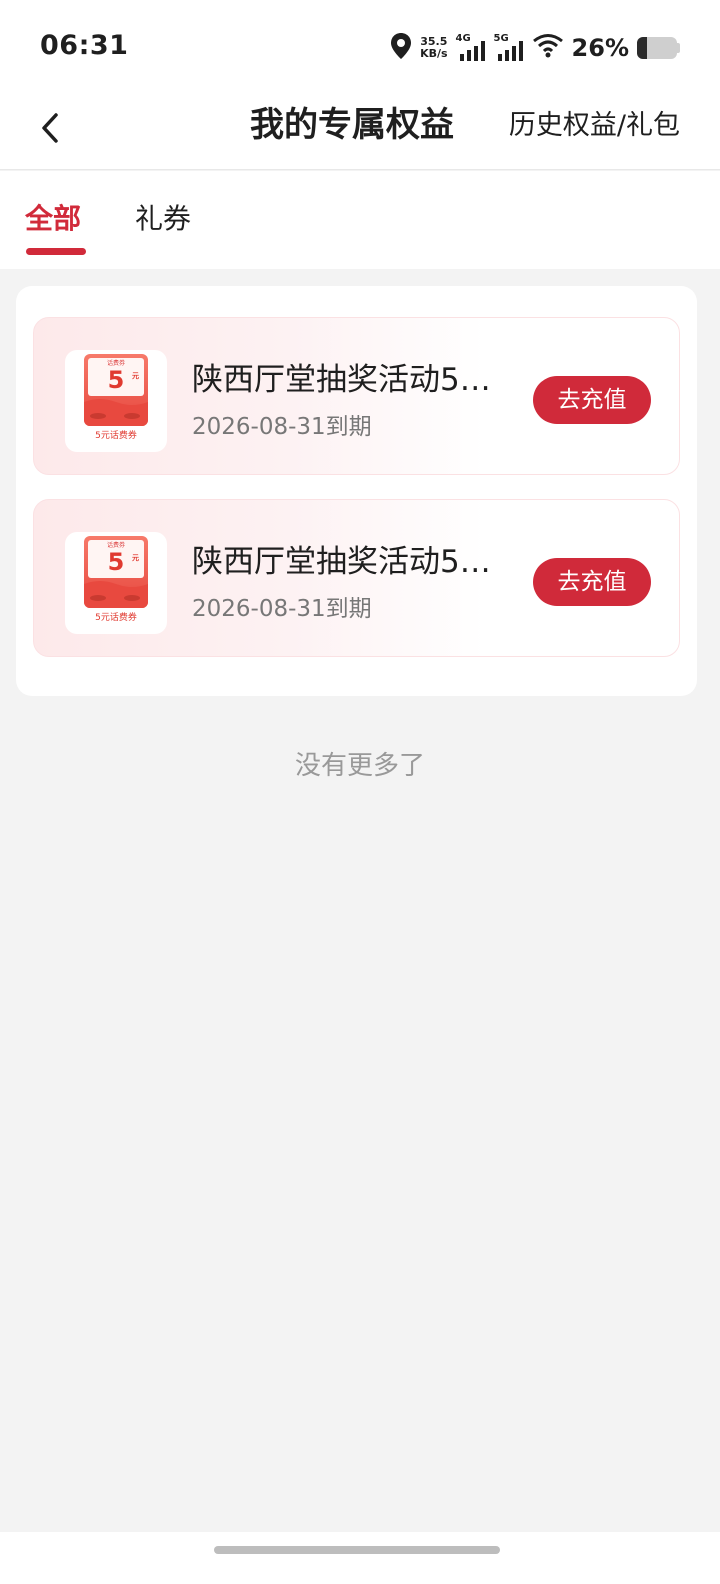 This screenshot has width=720, height=1584. I want to click on home-indicator, so click(357, 1550).